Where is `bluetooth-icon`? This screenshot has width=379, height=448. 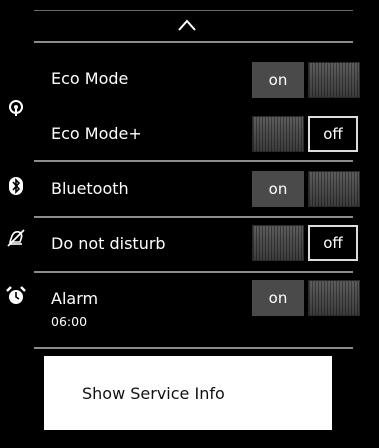 bluetooth-icon is located at coordinates (16, 186).